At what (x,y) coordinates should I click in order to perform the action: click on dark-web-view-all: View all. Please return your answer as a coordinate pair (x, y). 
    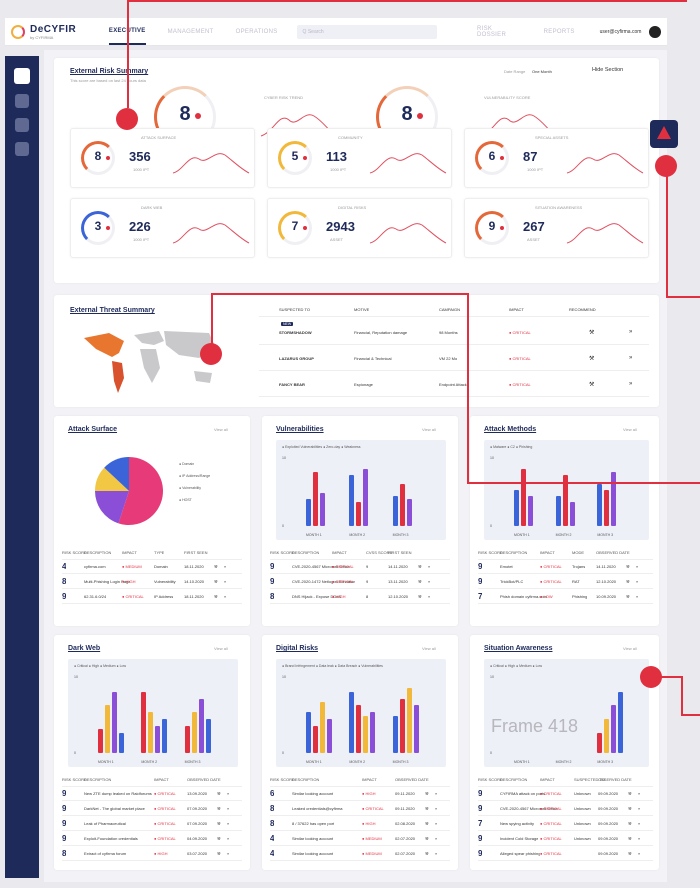
    Looking at the image, I should click on (221, 648).